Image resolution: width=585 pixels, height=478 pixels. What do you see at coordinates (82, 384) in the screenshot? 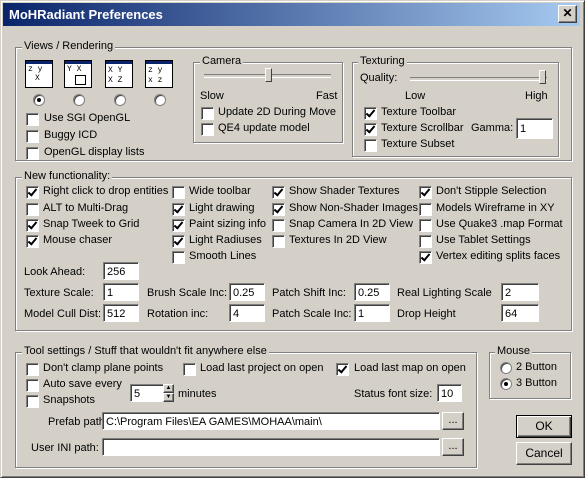
I see `auto-save-label: Auto save every` at bounding box center [82, 384].